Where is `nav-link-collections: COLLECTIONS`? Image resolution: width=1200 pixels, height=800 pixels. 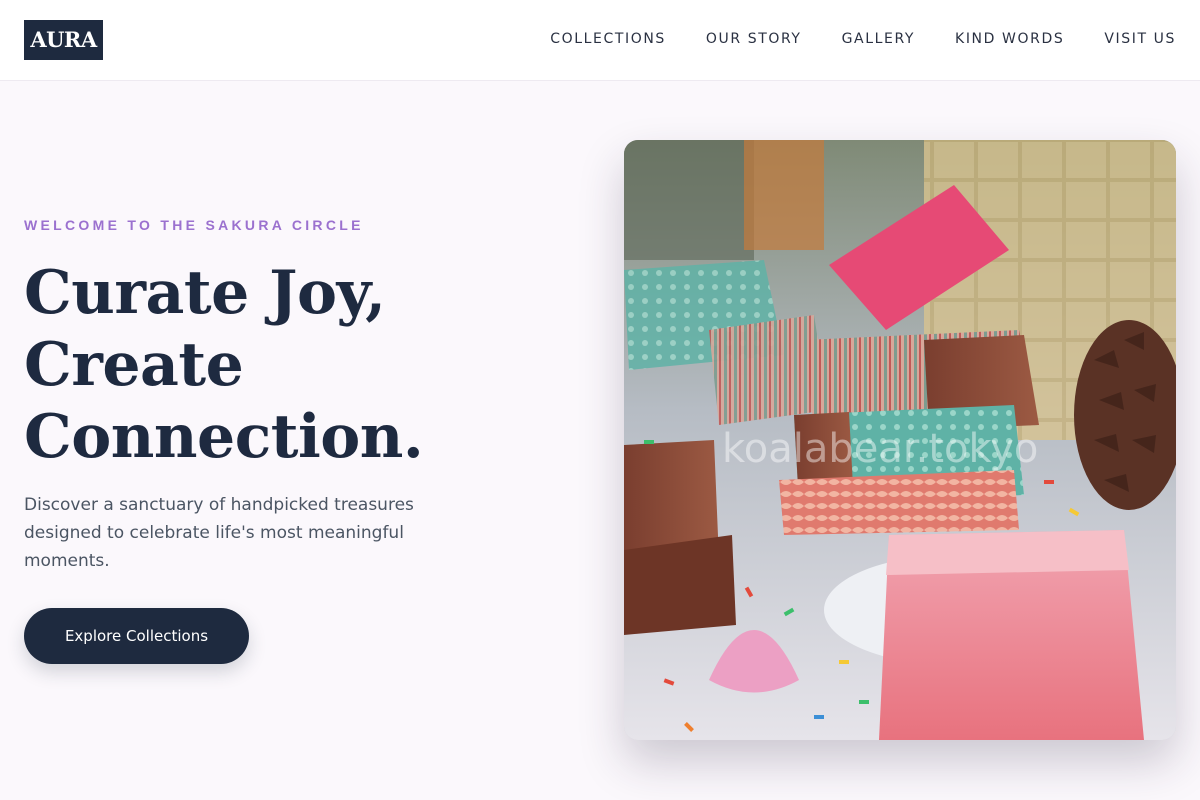
nav-link-collections: COLLECTIONS is located at coordinates (608, 39).